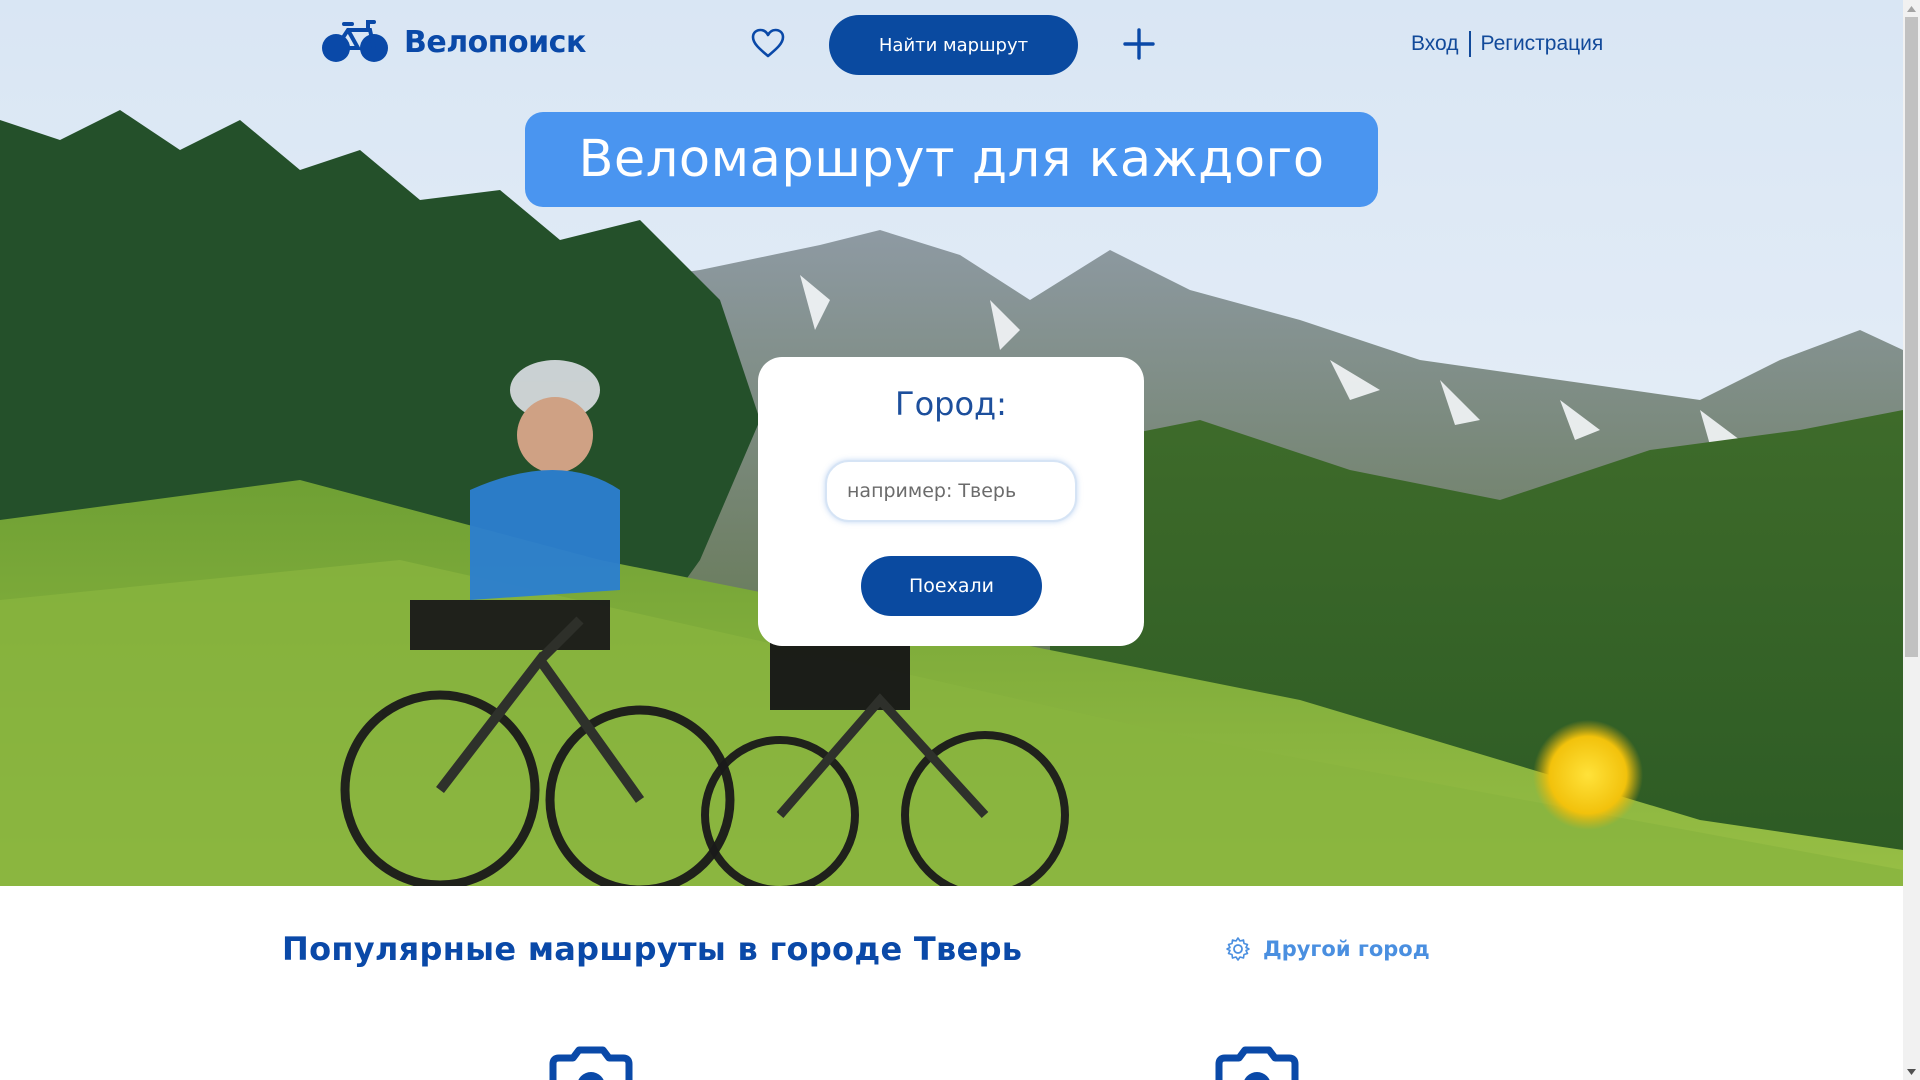 Image resolution: width=1920 pixels, height=1080 pixels. Describe the element at coordinates (951, 491) in the screenshot. I see `city-input` at that location.